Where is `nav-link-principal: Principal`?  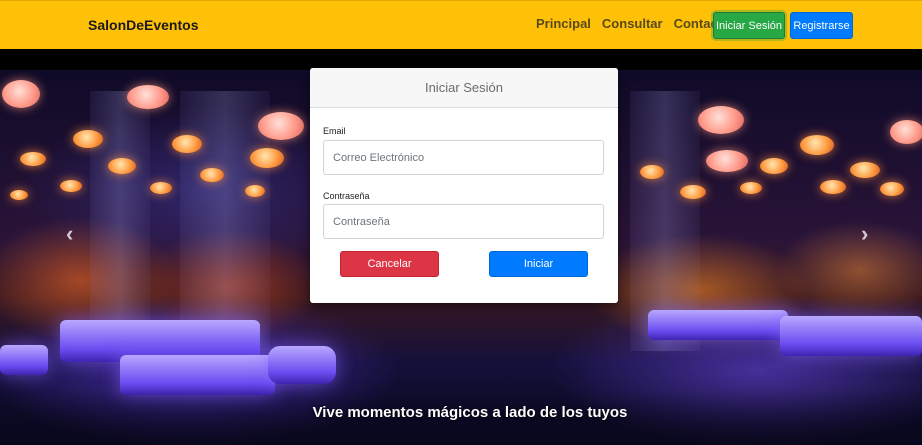 nav-link-principal: Principal is located at coordinates (563, 23).